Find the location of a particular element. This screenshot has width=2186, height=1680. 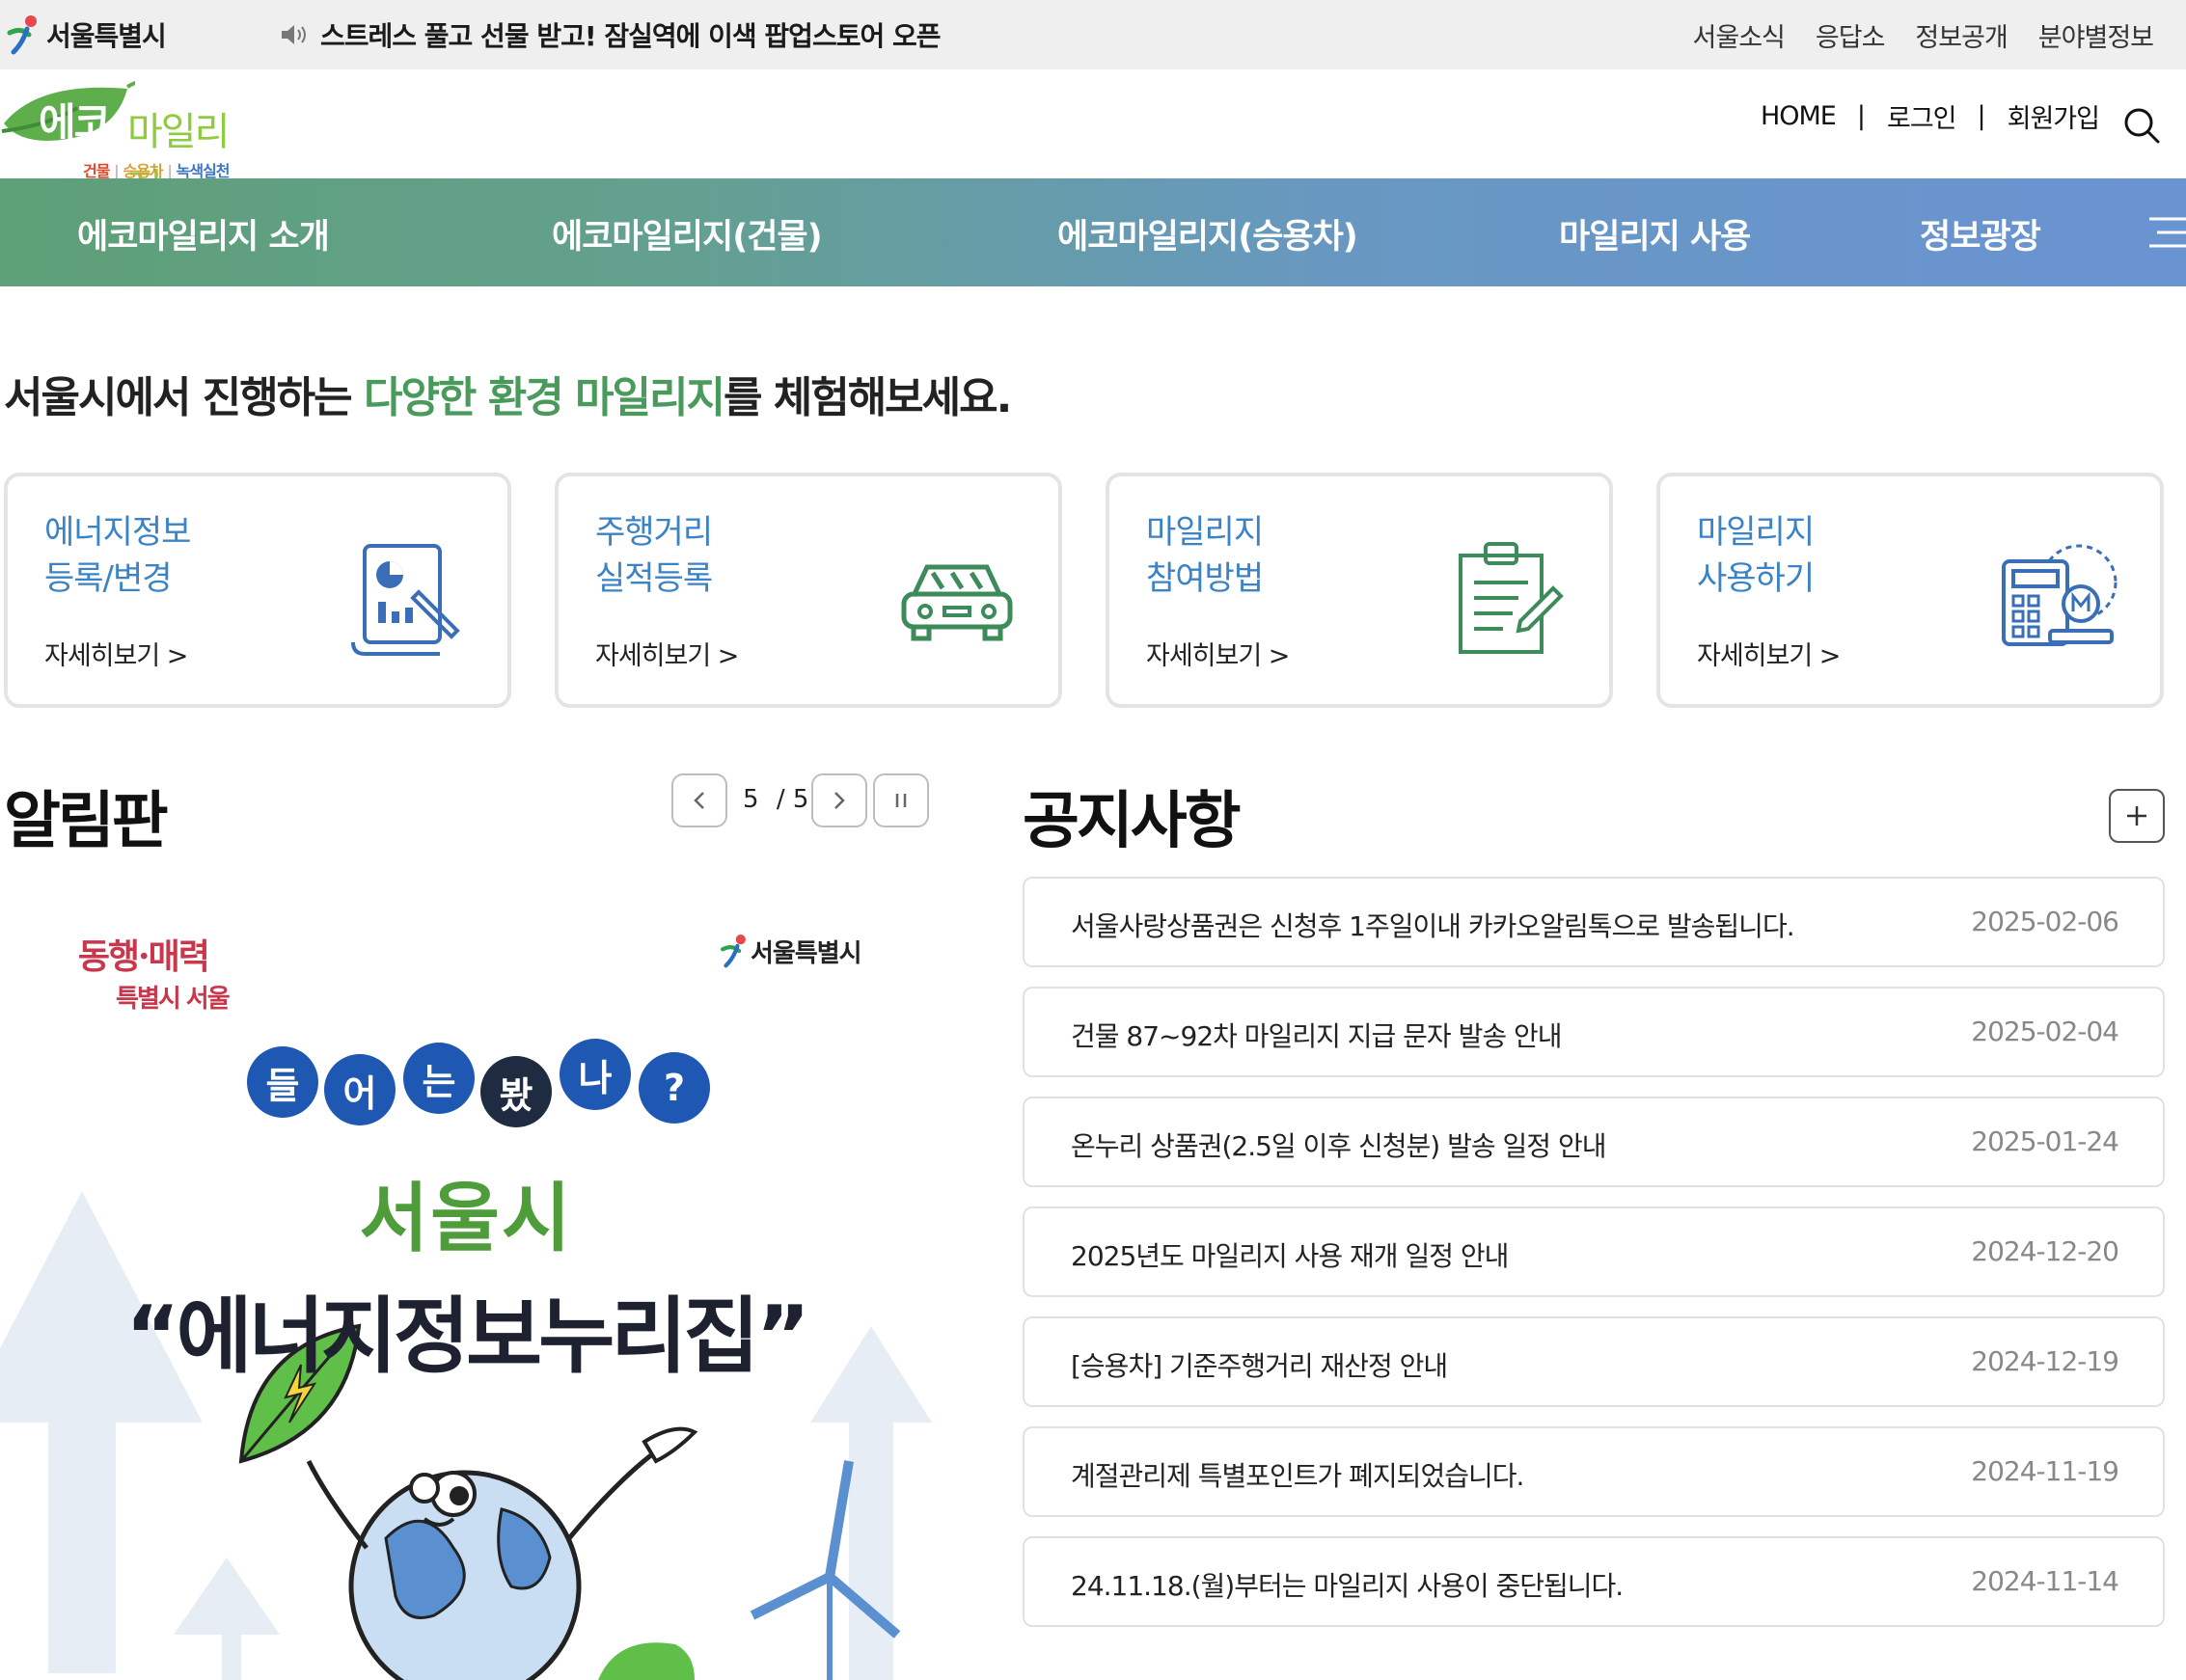

nav-eco-intro: 에코마일리지 소개 is located at coordinates (203, 234).